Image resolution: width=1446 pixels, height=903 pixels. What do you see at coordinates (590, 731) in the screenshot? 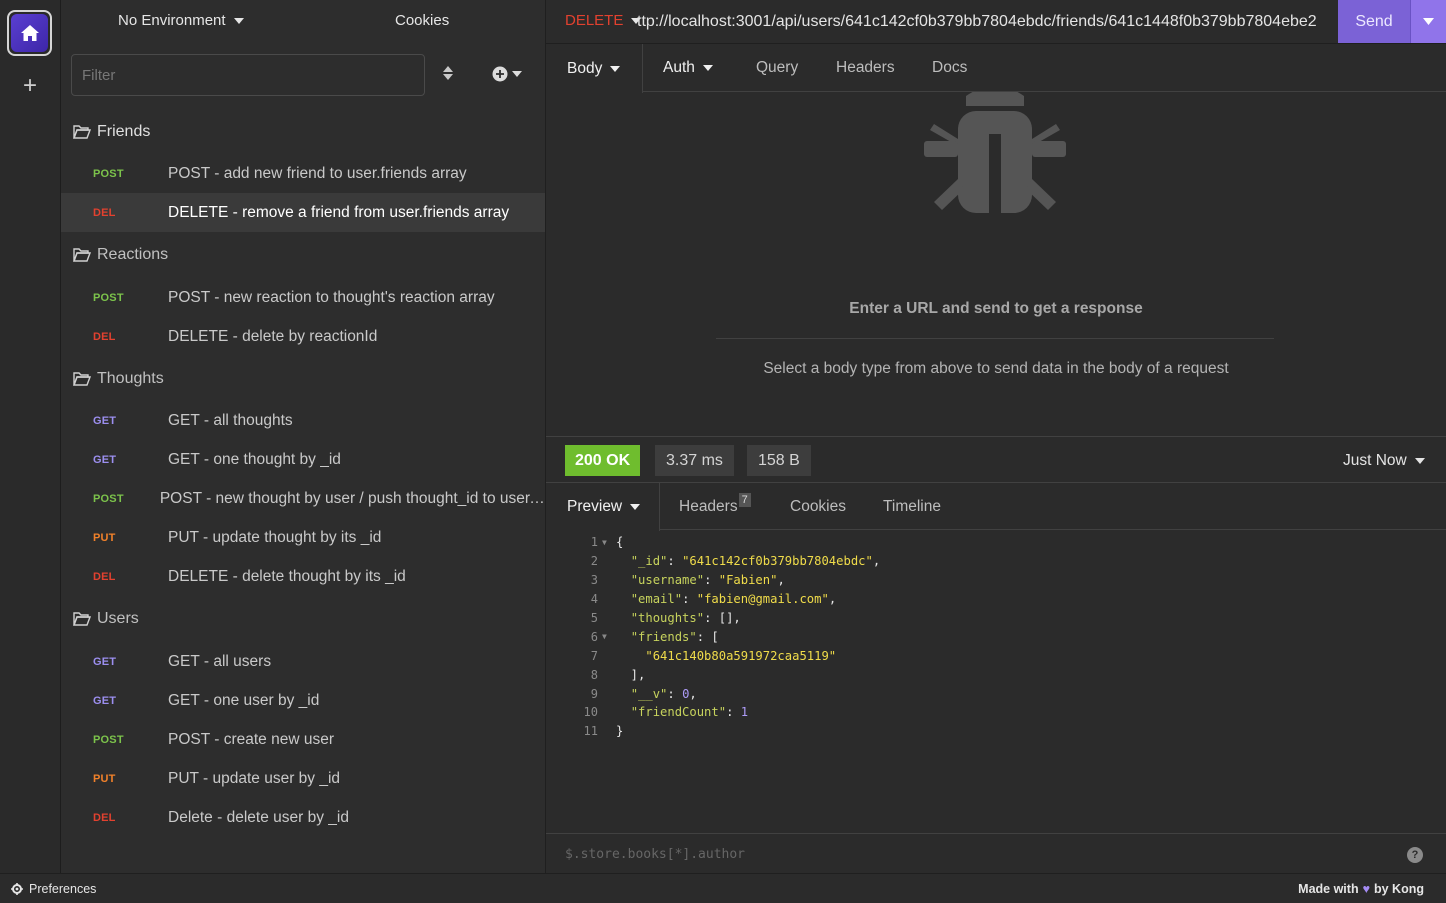
I see `line-number: 11` at bounding box center [590, 731].